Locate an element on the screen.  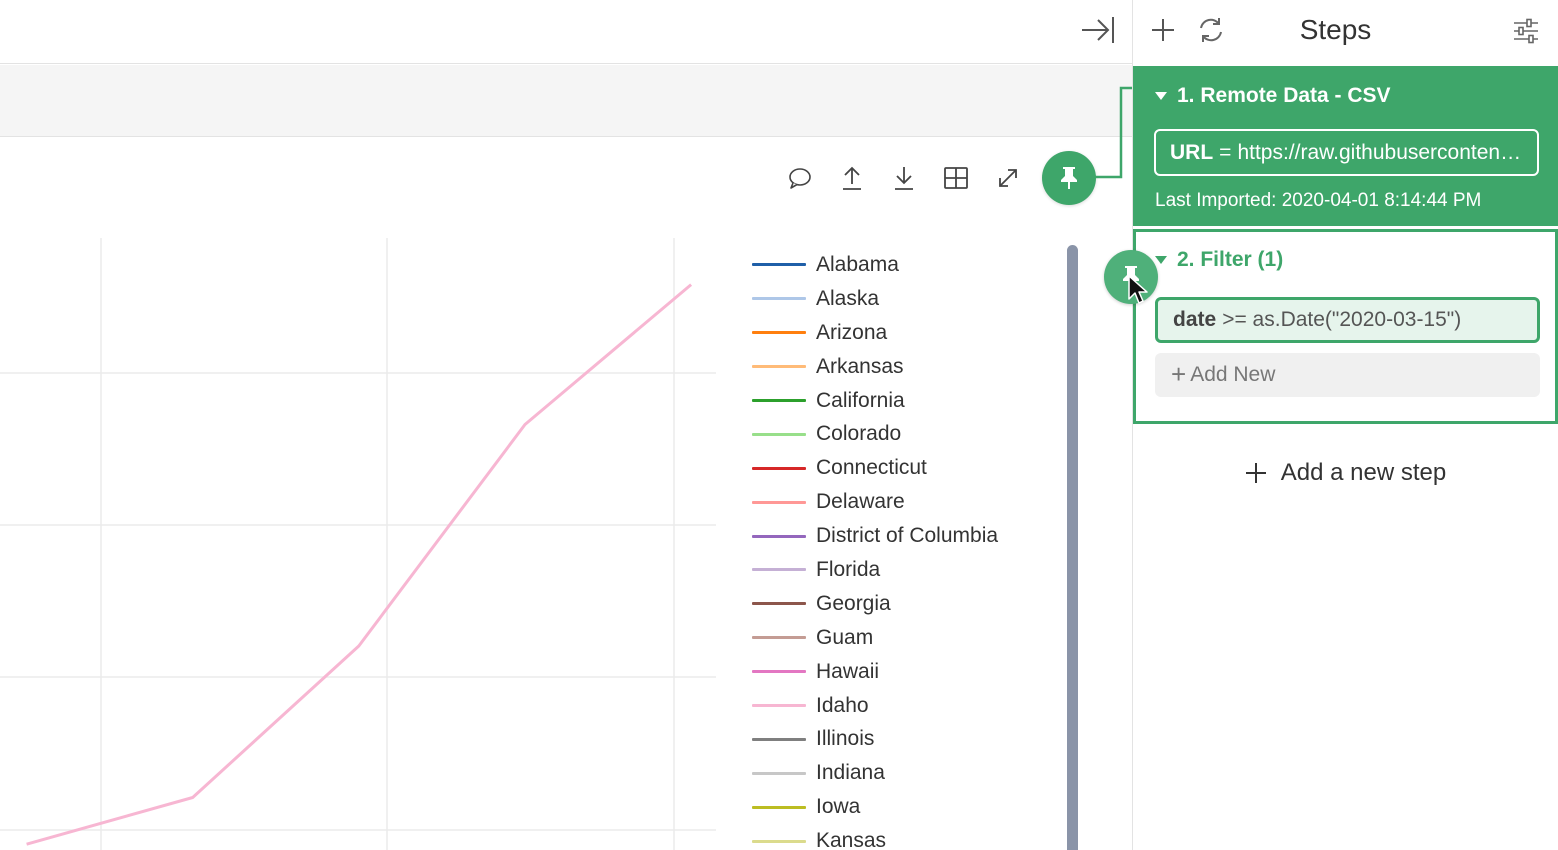
step1-label: 1. Remote Data - CSV is located at coordinates (1284, 95).